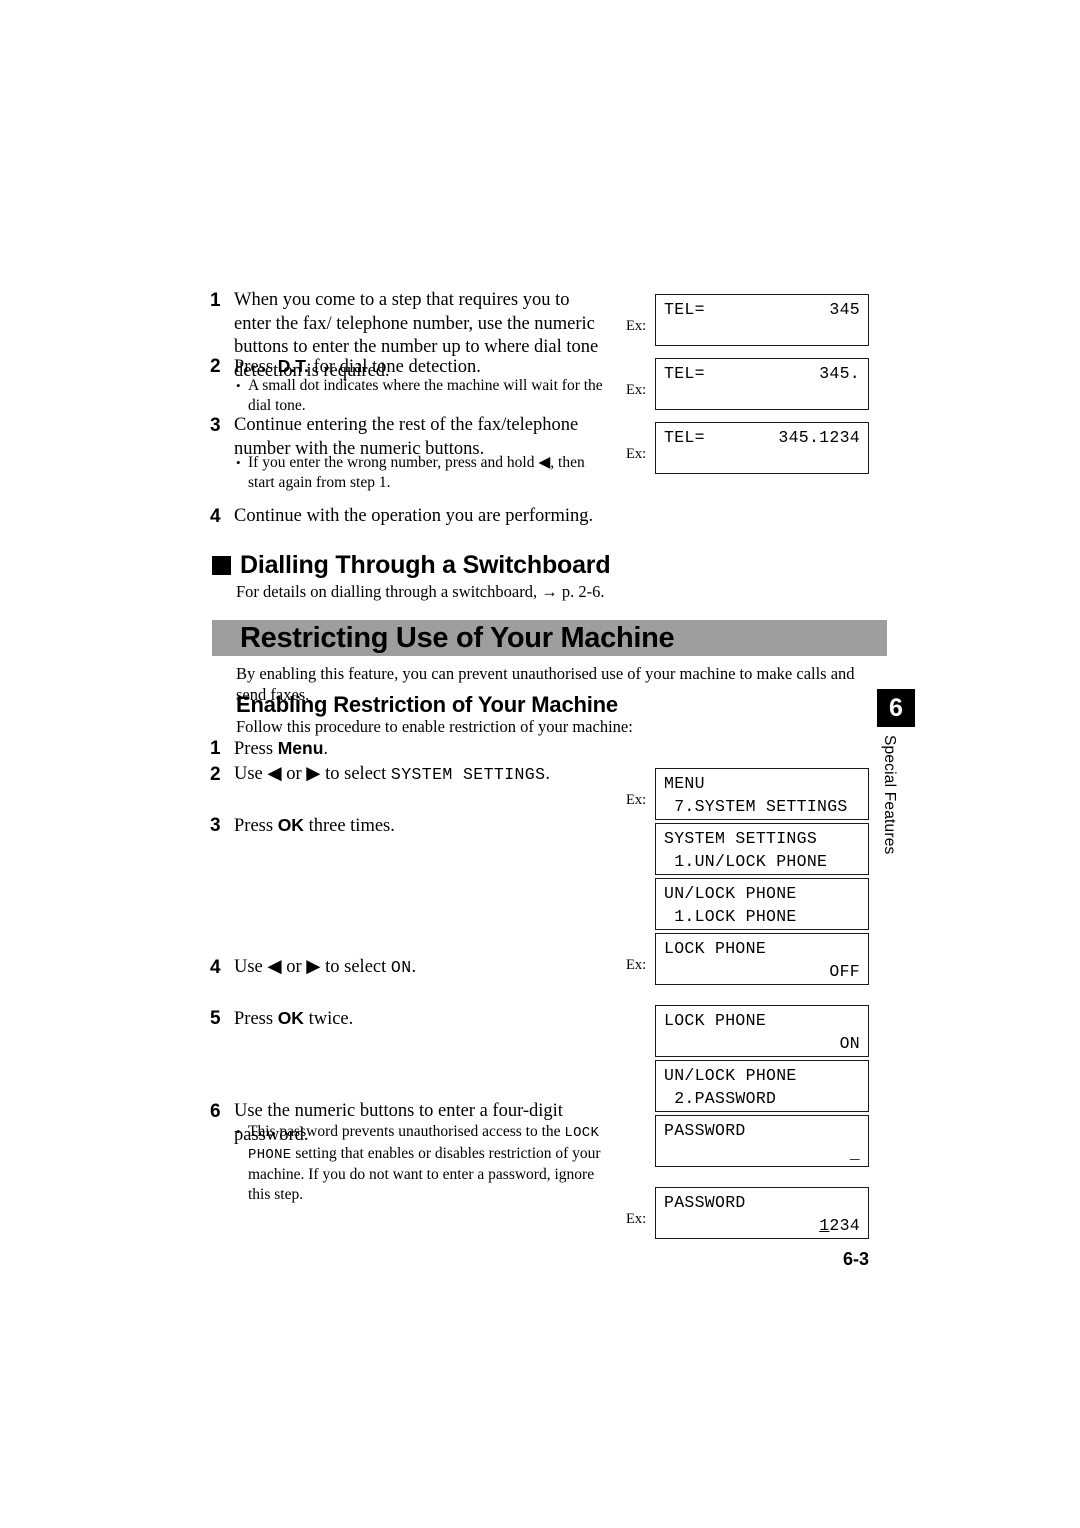 This screenshot has height=1528, width=1080. What do you see at coordinates (215, 366) in the screenshot?
I see `step-number: 2` at bounding box center [215, 366].